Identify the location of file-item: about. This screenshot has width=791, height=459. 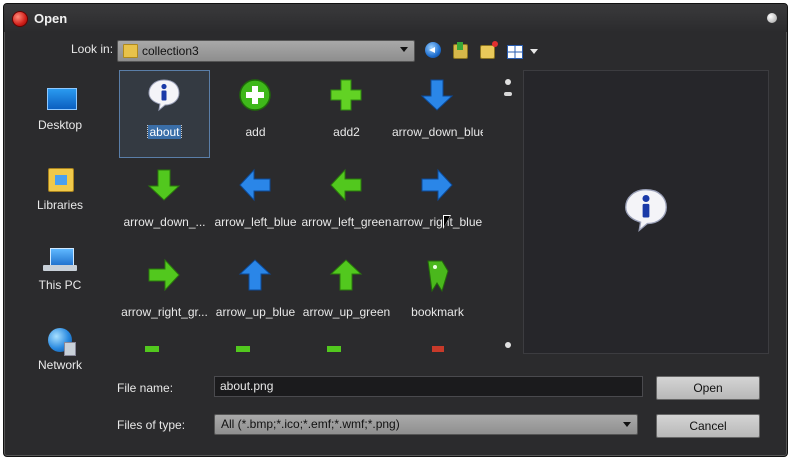
(164, 114).